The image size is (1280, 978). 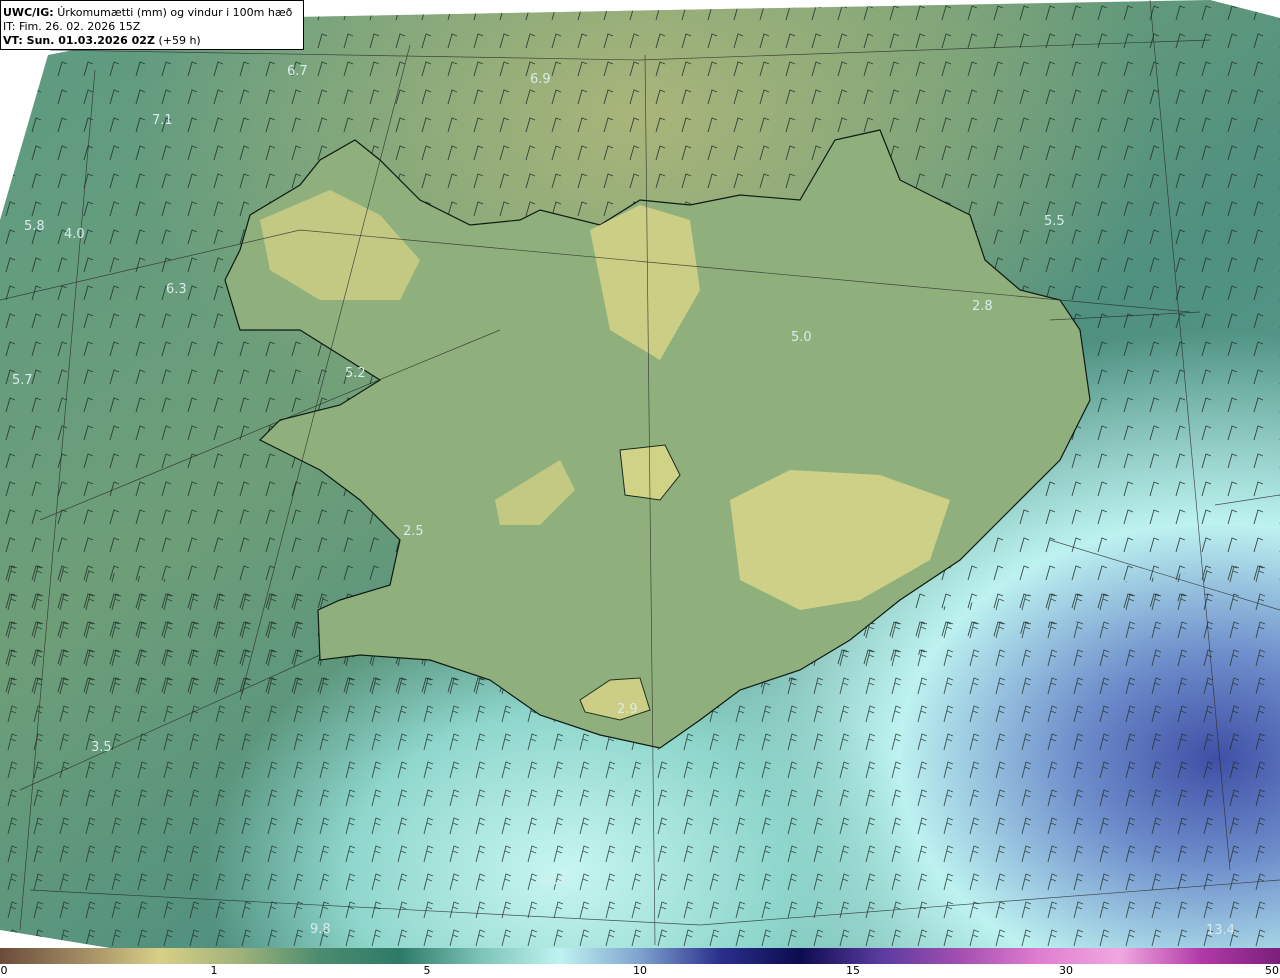 What do you see at coordinates (175, 12) in the screenshot?
I see `product-description: Úrkomumætti (mm) og vindur i 100m hæð` at bounding box center [175, 12].